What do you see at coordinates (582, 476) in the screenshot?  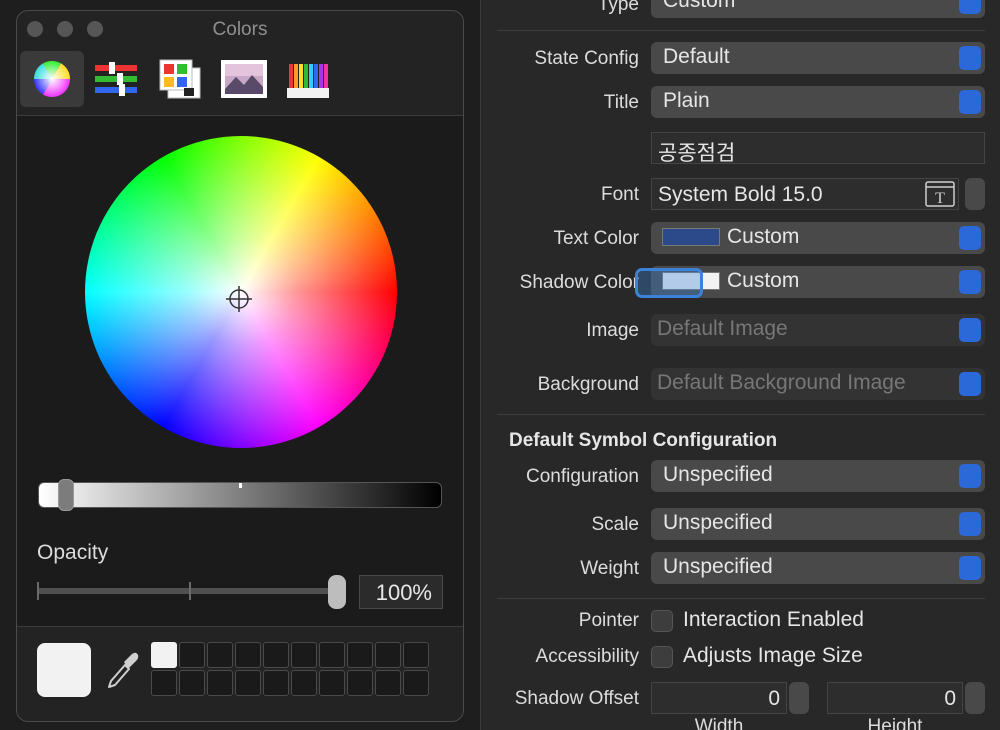 I see `configuration-label: Configuration` at bounding box center [582, 476].